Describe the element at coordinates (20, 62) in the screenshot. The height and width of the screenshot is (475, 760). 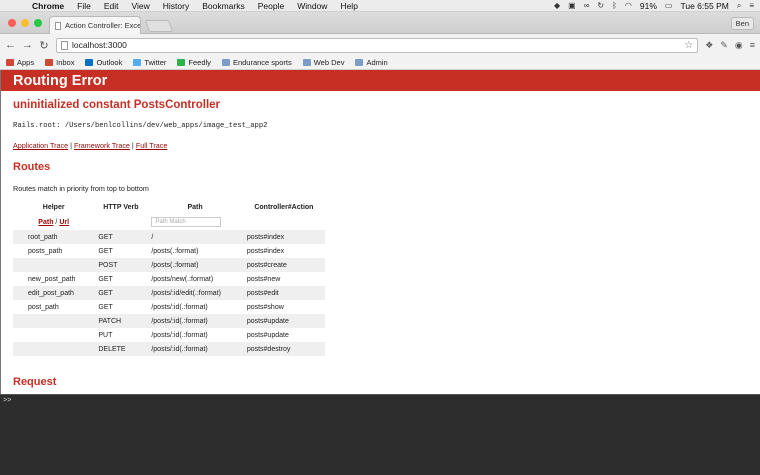
I see `bookmark-apps: Apps` at that location.